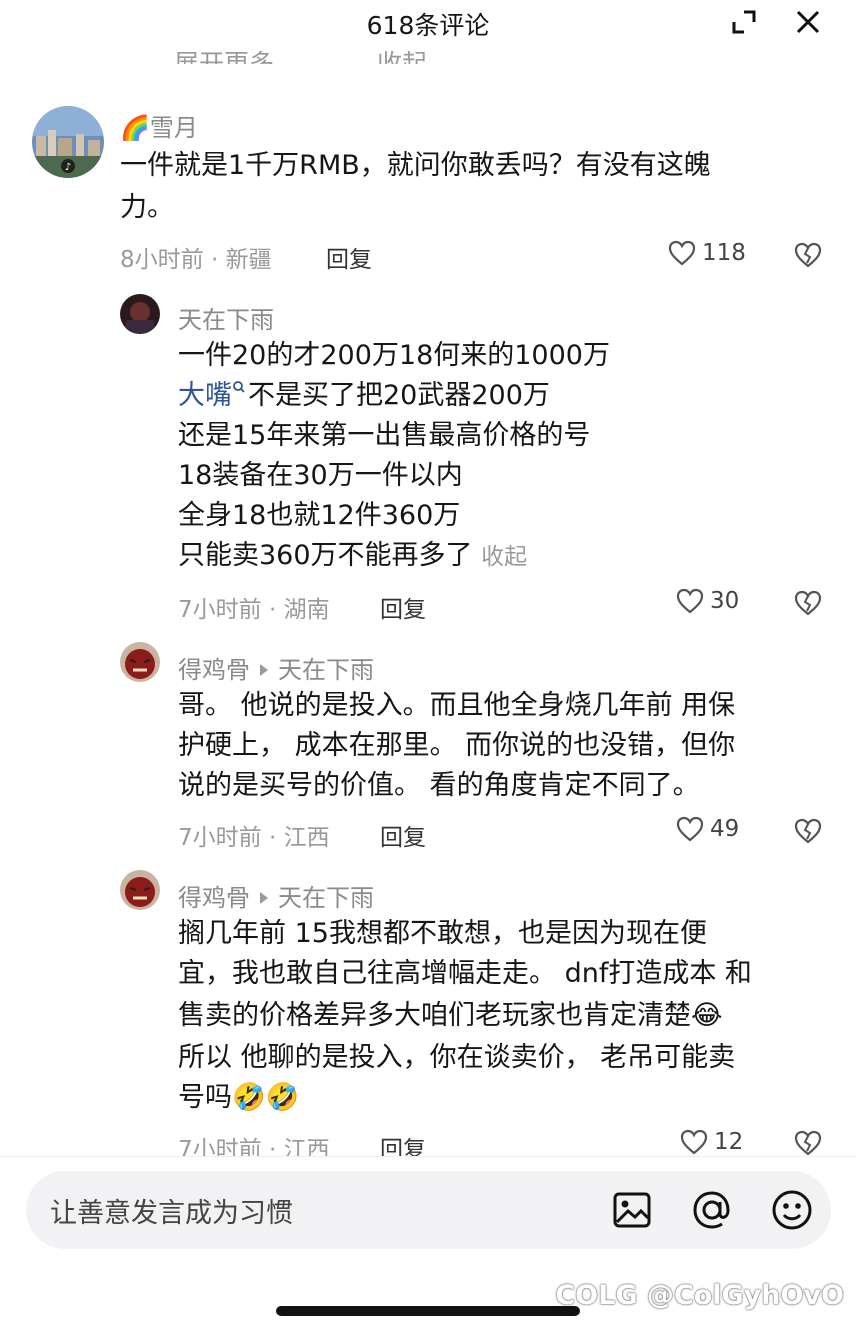  I want to click on comment-text-line: 力。, so click(147, 207).